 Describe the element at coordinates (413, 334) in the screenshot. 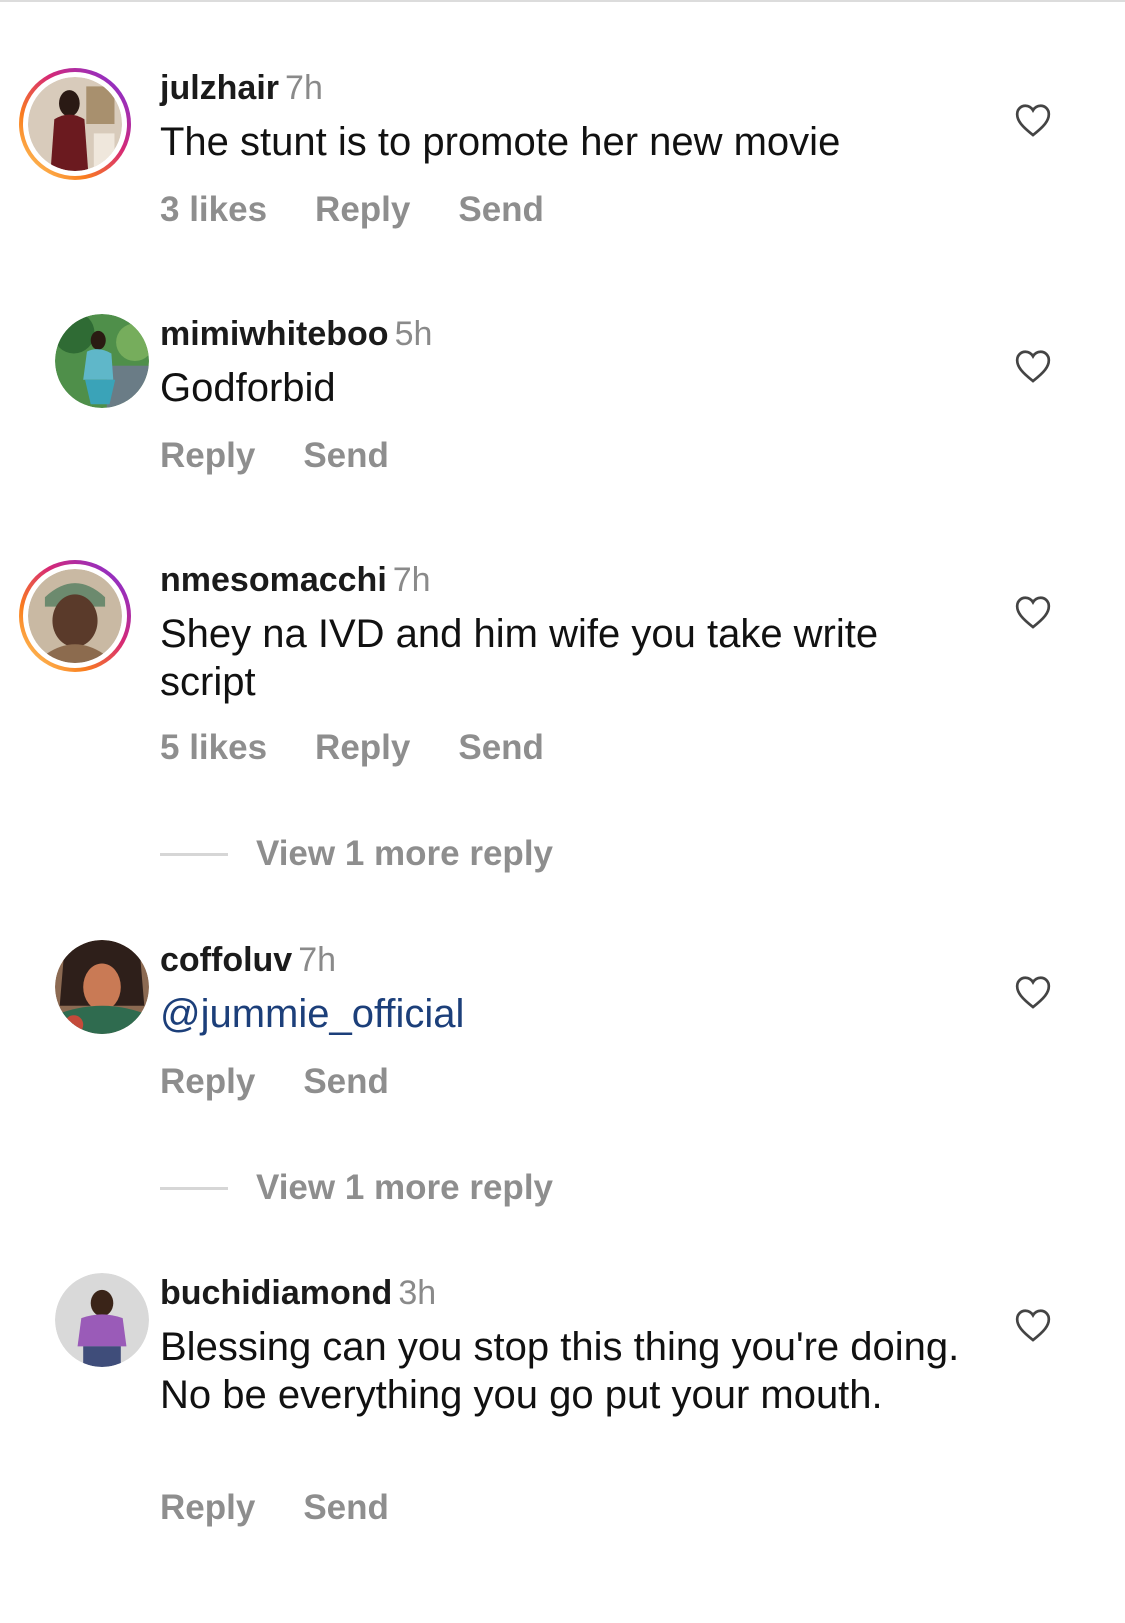

I see `timestamp: 5h` at that location.